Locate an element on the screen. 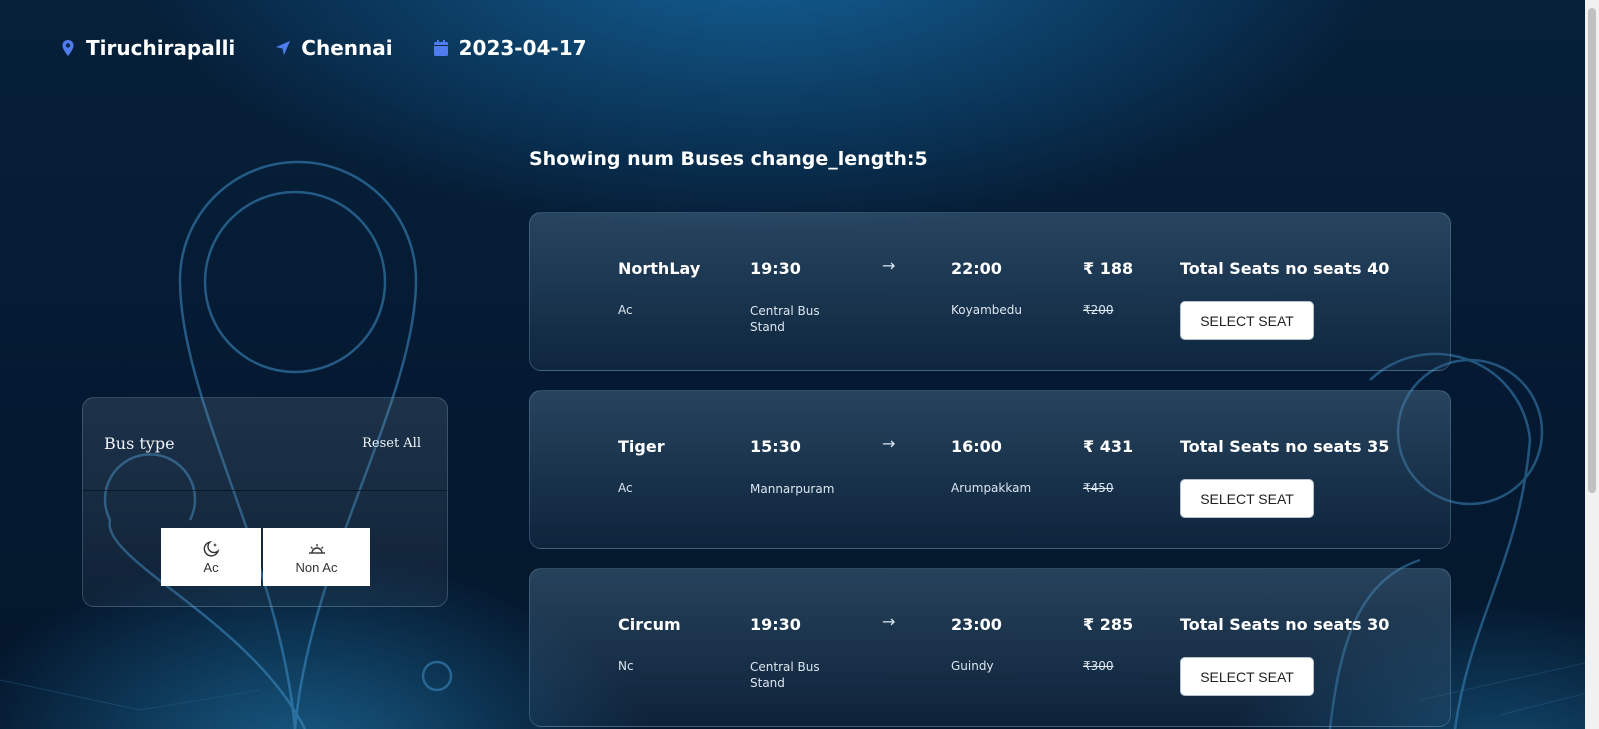  bus-type-filter-panel: Bus type Reset All Ac Non Ac is located at coordinates (265, 502).